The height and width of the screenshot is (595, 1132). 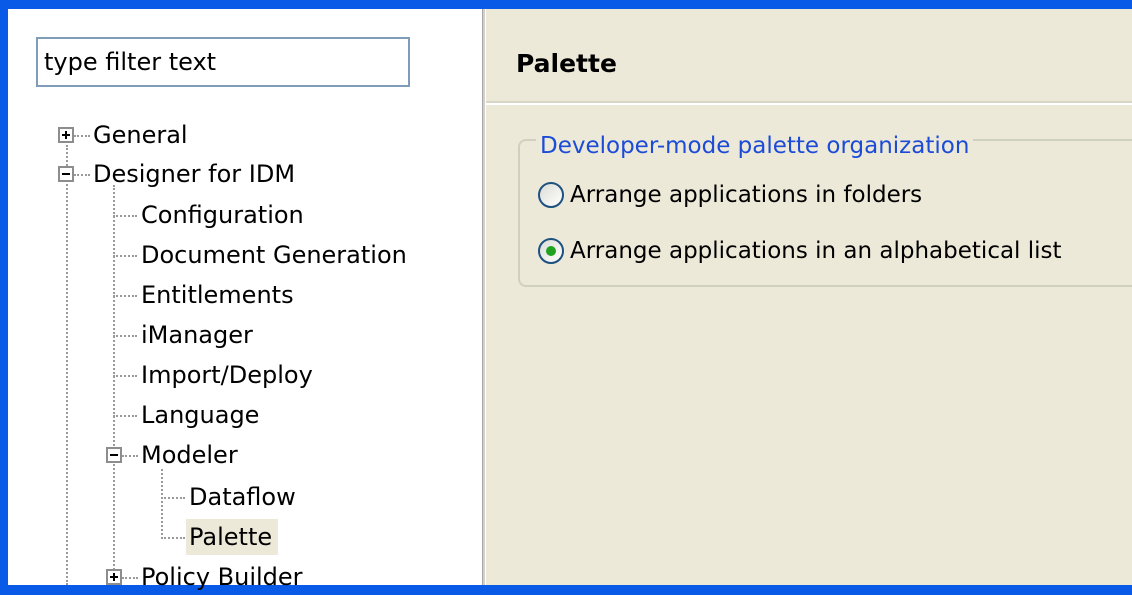 I want to click on tree-item-dataflow: Dataflow, so click(x=244, y=497).